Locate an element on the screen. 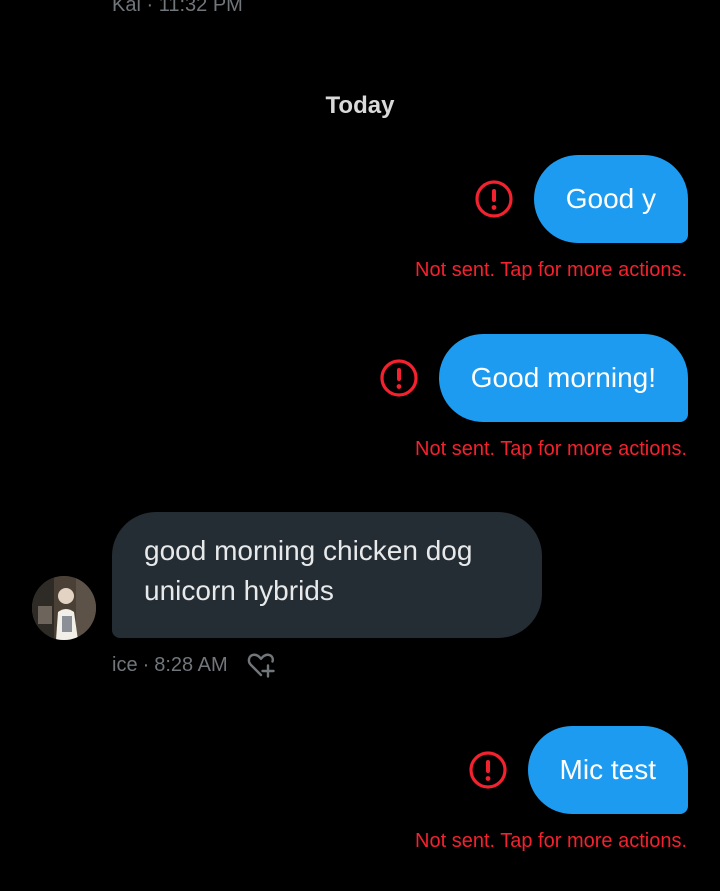  outgoing-message-row: Mic test is located at coordinates (578, 770).